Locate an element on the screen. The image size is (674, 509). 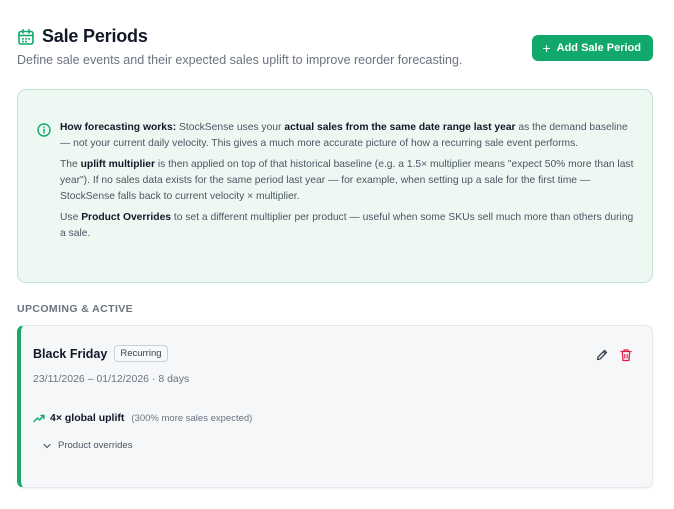
section-heading: UPCOMING & ACTIVE is located at coordinates (75, 309).